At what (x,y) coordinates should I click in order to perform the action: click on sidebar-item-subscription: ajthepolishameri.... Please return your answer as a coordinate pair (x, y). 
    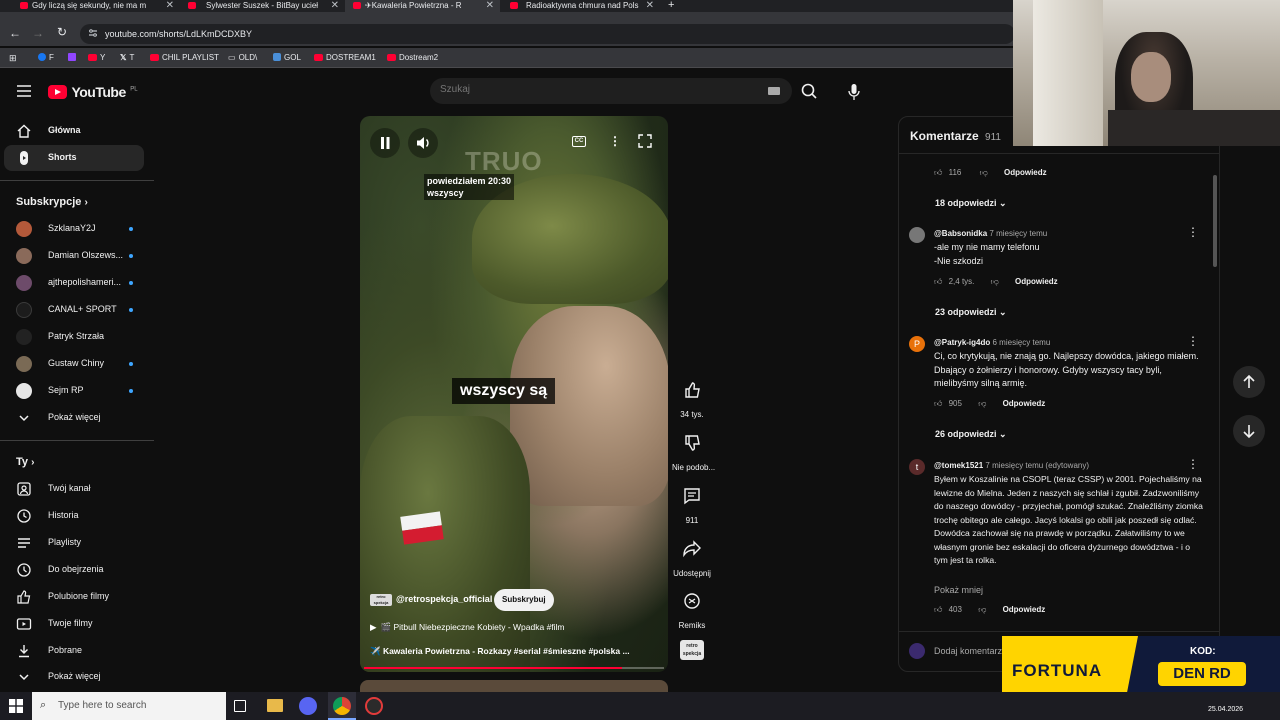
    Looking at the image, I should click on (74, 283).